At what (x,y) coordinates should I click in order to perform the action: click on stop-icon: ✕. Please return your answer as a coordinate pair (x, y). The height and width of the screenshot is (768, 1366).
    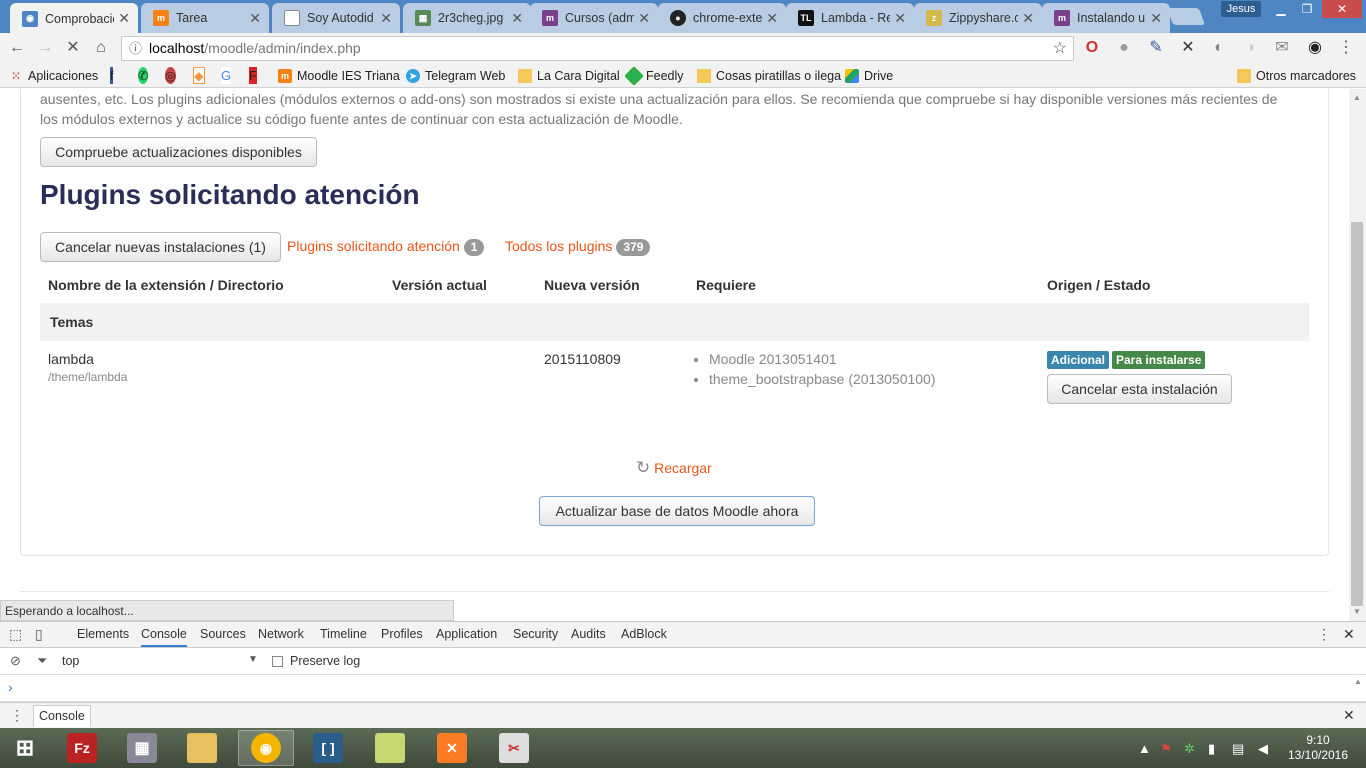
    Looking at the image, I should click on (73, 48).